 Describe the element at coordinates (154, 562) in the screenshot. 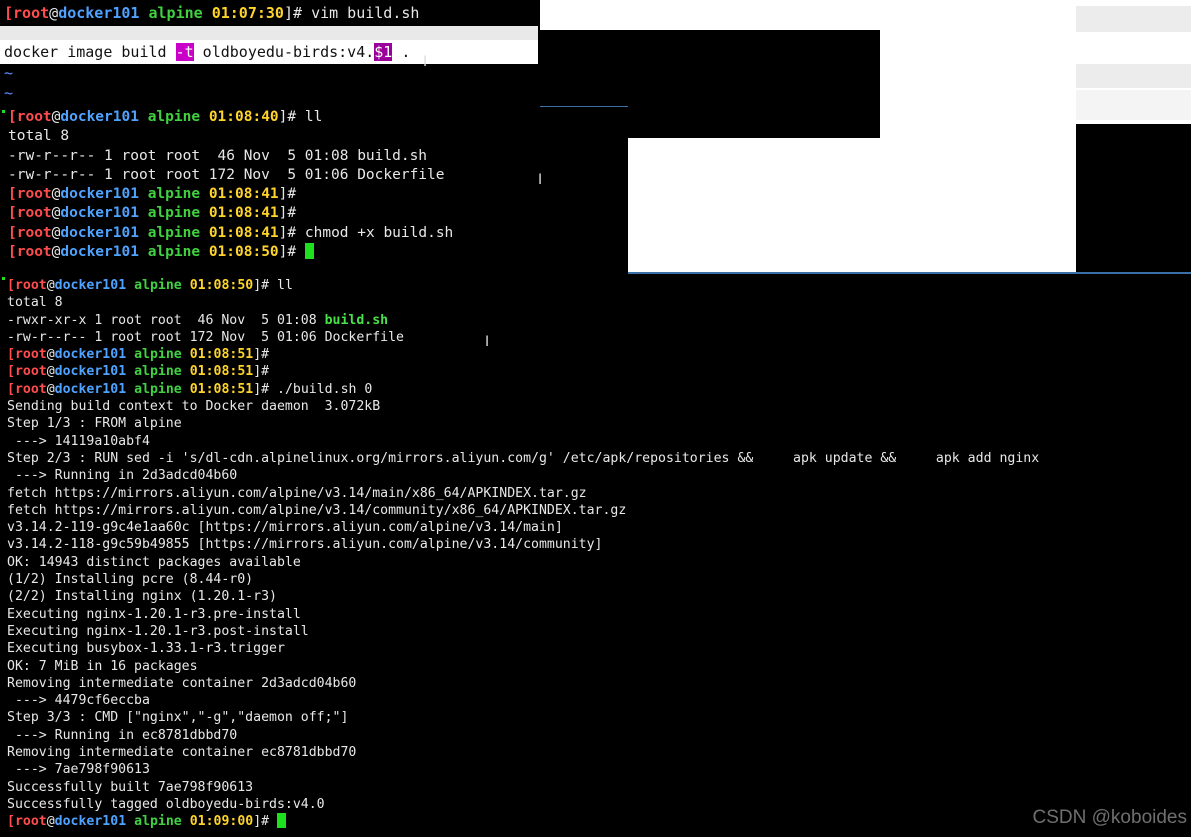

I see `output-line: OK: 14943 distinct packages available` at that location.